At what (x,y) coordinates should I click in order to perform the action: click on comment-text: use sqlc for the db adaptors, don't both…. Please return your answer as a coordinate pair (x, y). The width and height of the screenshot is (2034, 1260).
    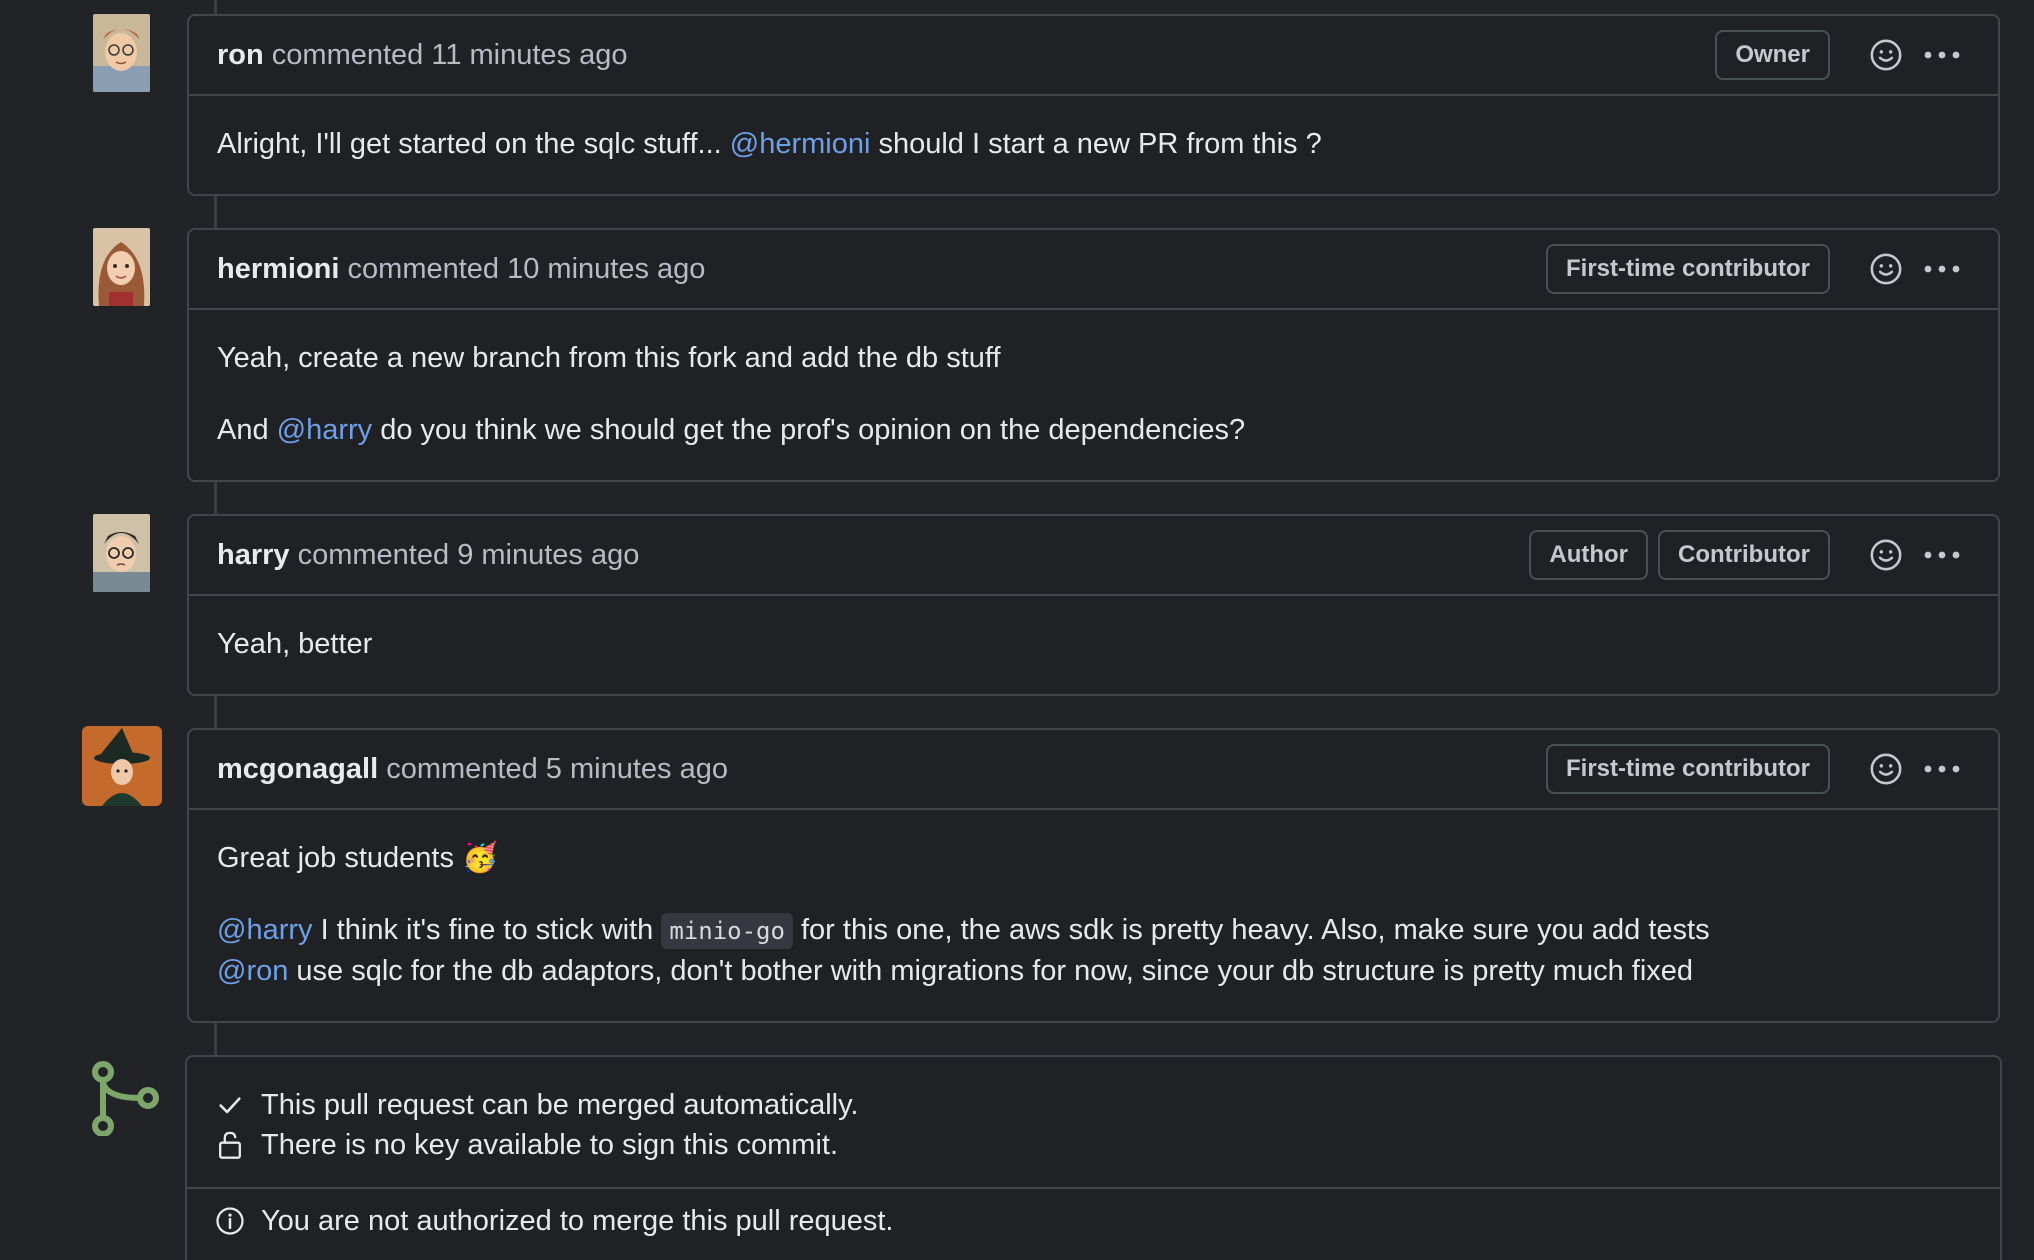
    Looking at the image, I should click on (991, 971).